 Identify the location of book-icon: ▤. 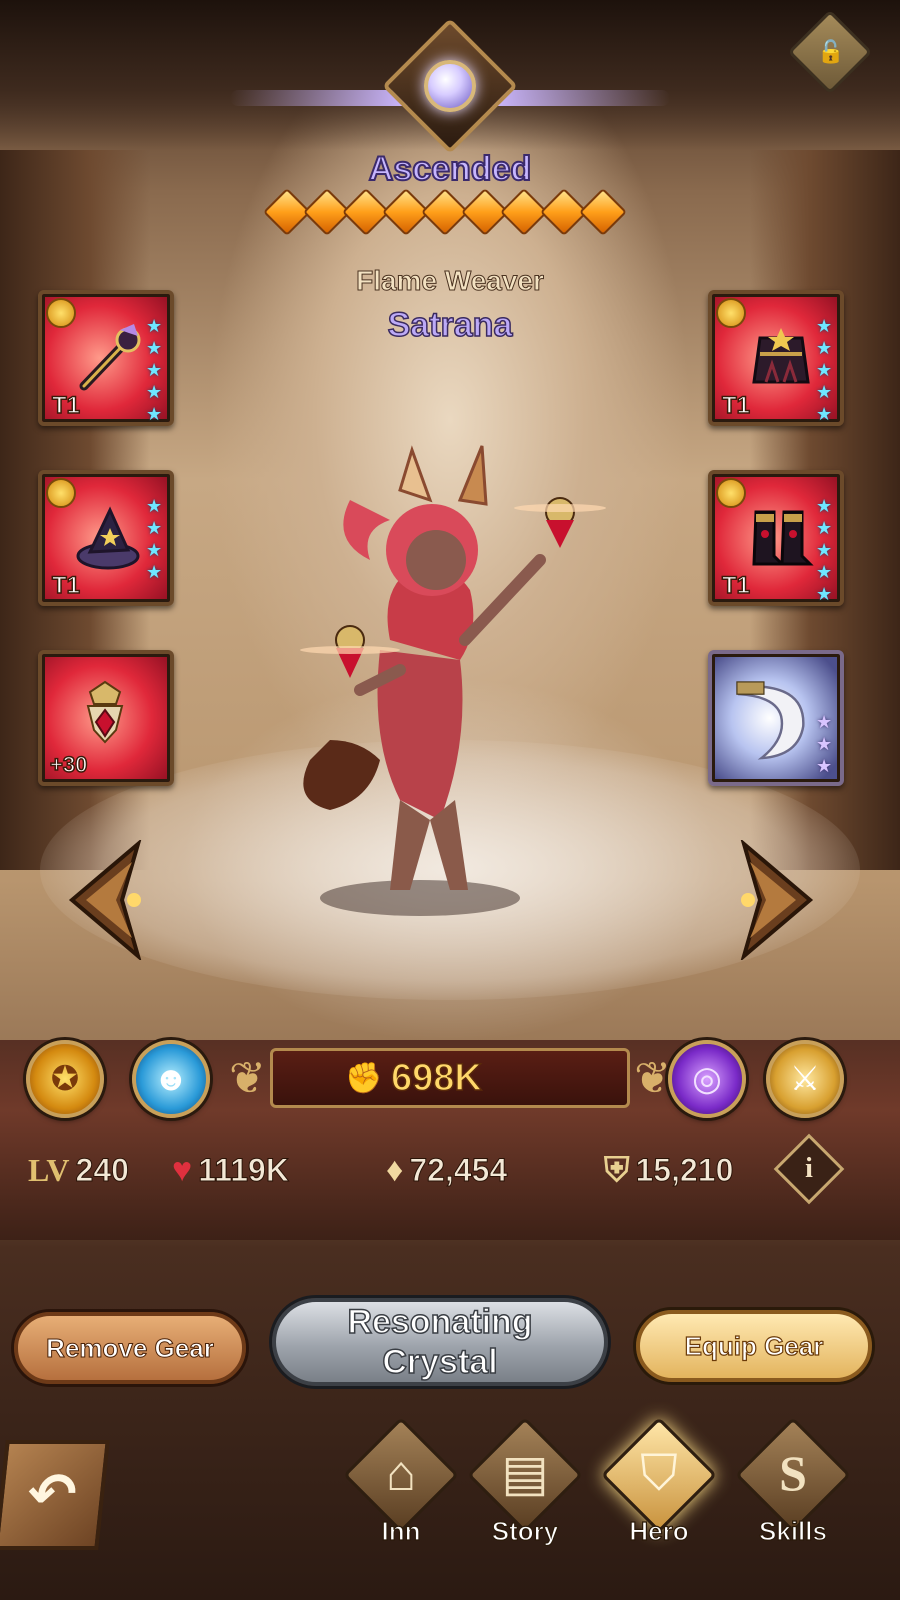
(525, 1473).